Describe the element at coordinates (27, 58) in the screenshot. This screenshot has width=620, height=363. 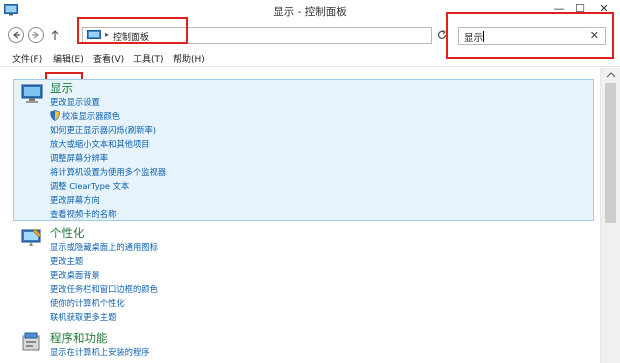
I see `menu-file: 文件(F)` at that location.